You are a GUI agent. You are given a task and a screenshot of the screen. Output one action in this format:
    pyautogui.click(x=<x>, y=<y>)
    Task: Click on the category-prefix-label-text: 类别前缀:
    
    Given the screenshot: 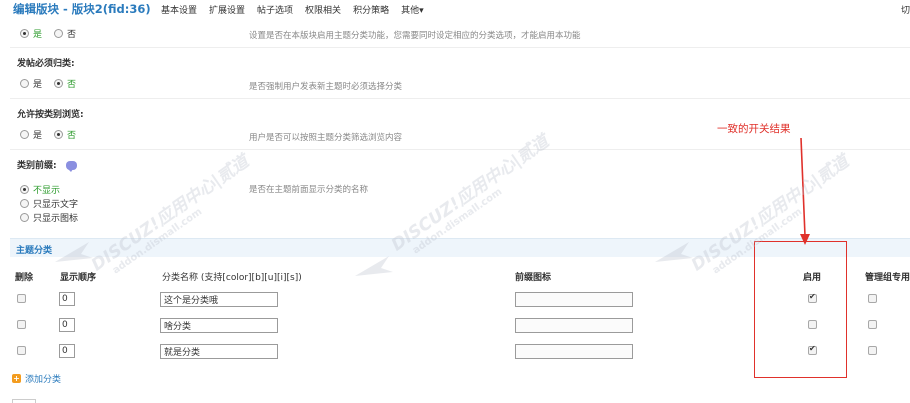 What is the action you would take?
    pyautogui.click(x=37, y=166)
    